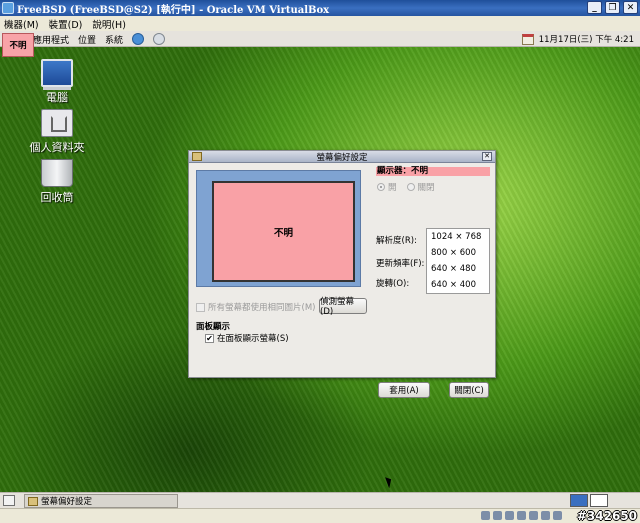 This screenshot has height=523, width=640. I want to click on desktop-icon-label: 個人資料夾, so click(57, 147).